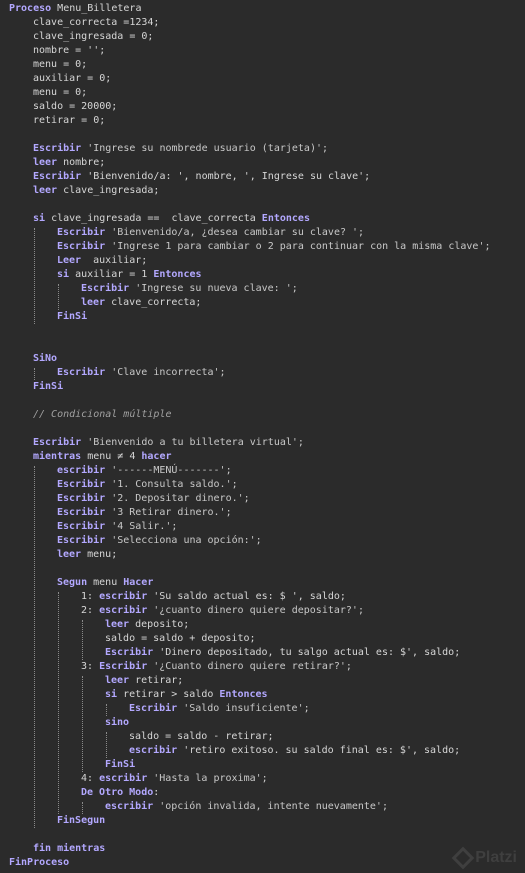 The height and width of the screenshot is (873, 525). Describe the element at coordinates (156, 792) in the screenshot. I see `code-token: :` at that location.